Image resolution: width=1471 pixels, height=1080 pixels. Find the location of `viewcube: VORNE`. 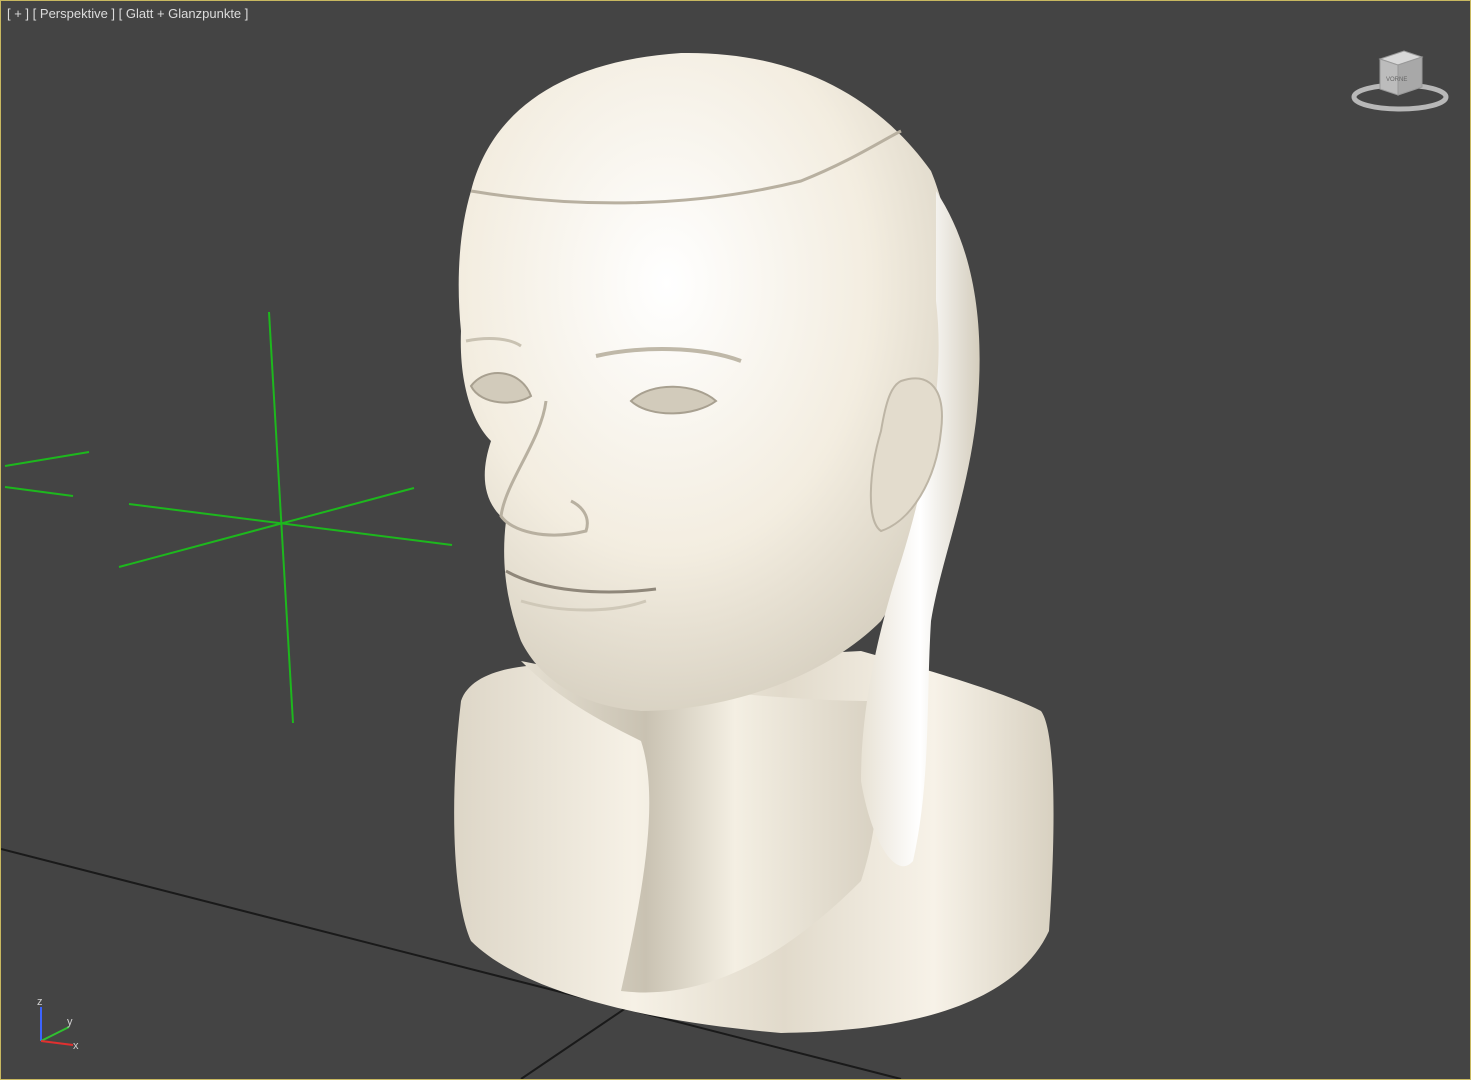

viewcube: VORNE is located at coordinates (1400, 81).